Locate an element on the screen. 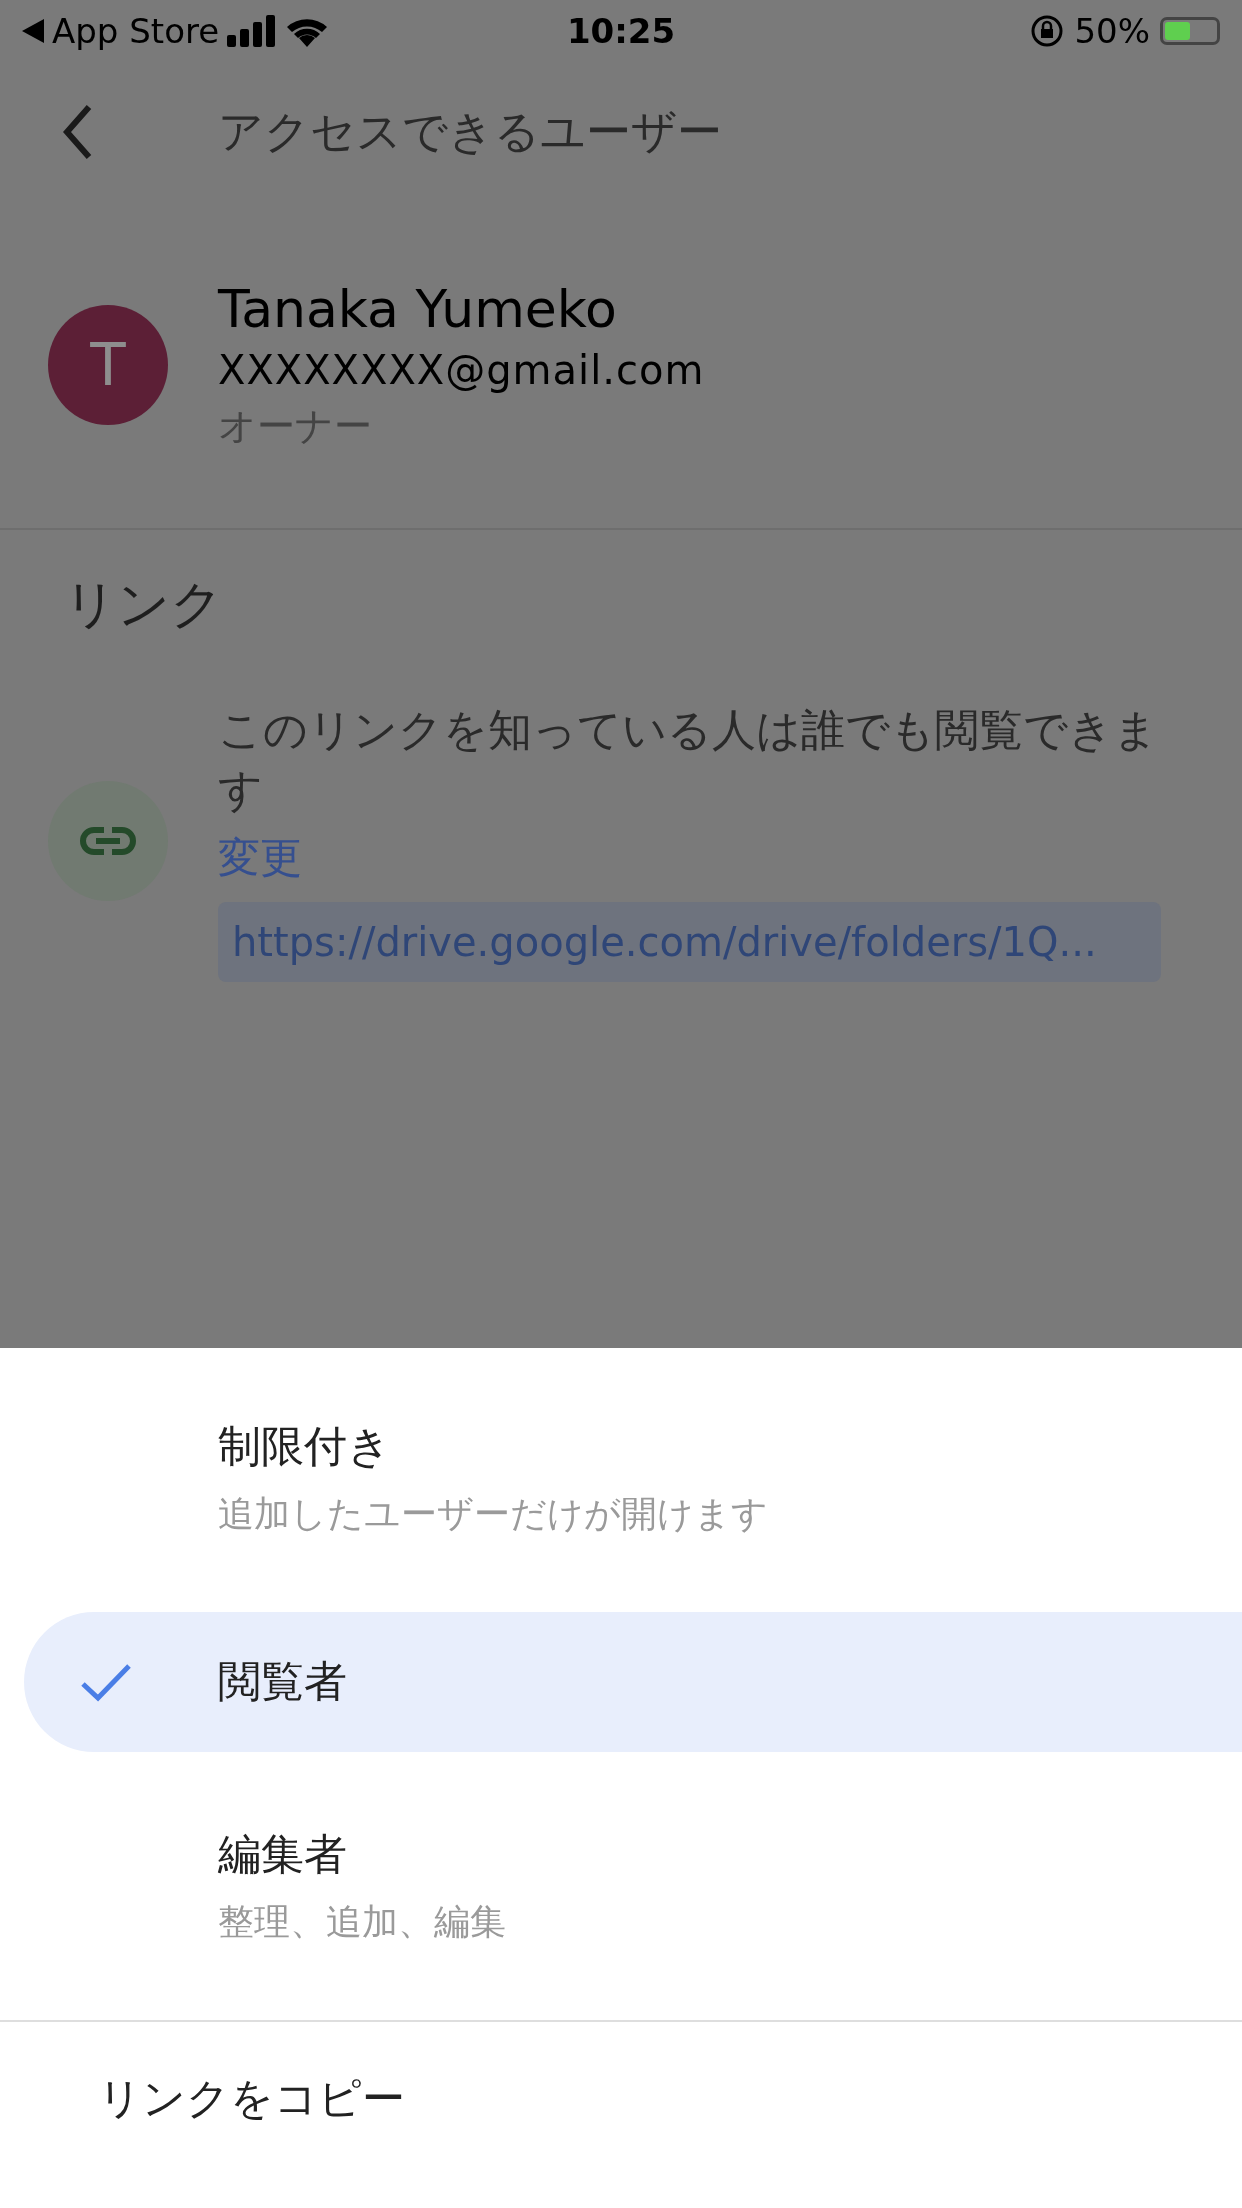 This screenshot has width=1242, height=2208. battery-percent: 50% is located at coordinates (1112, 31).